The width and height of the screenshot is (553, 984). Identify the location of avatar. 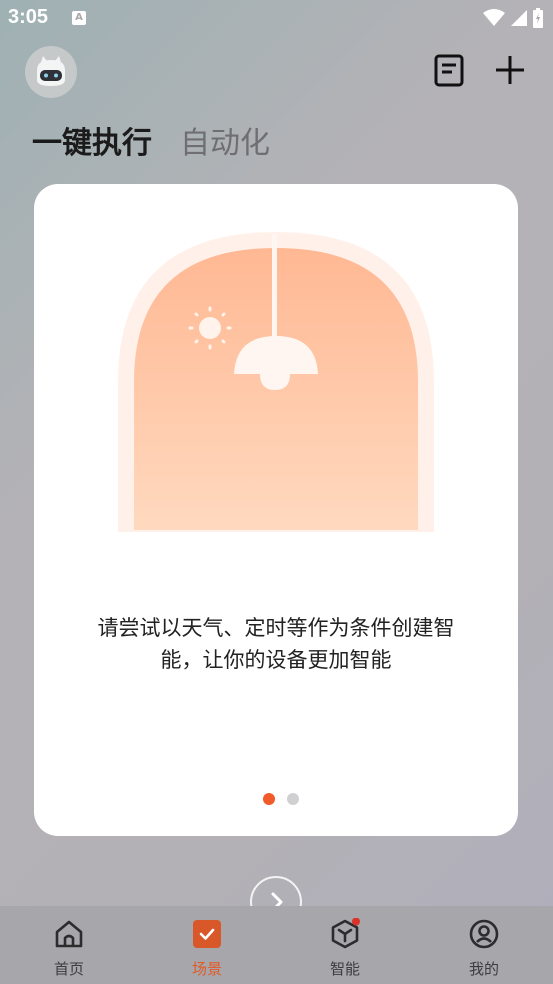
(51, 72).